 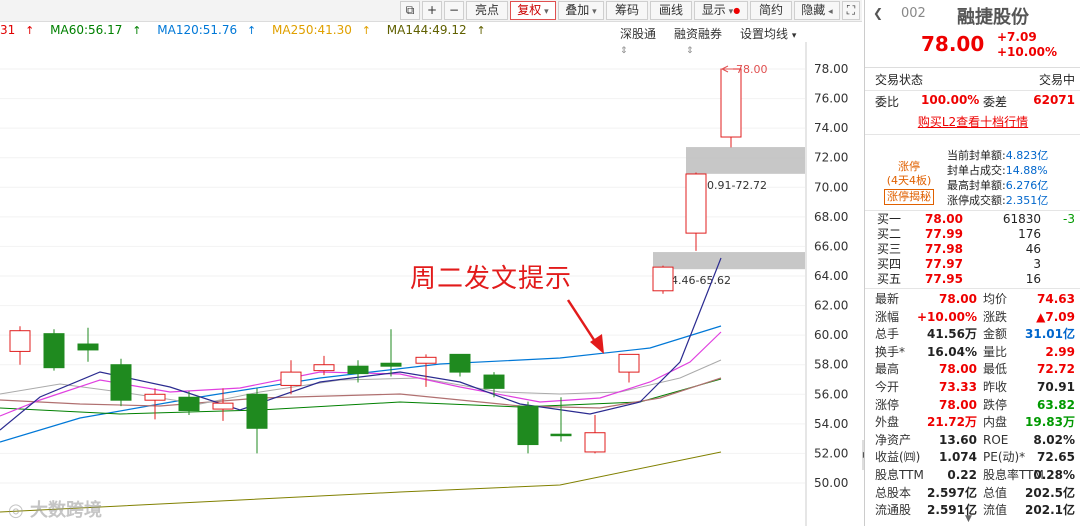 I want to click on ma-legend-item: 31 ↑, so click(x=20, y=30).